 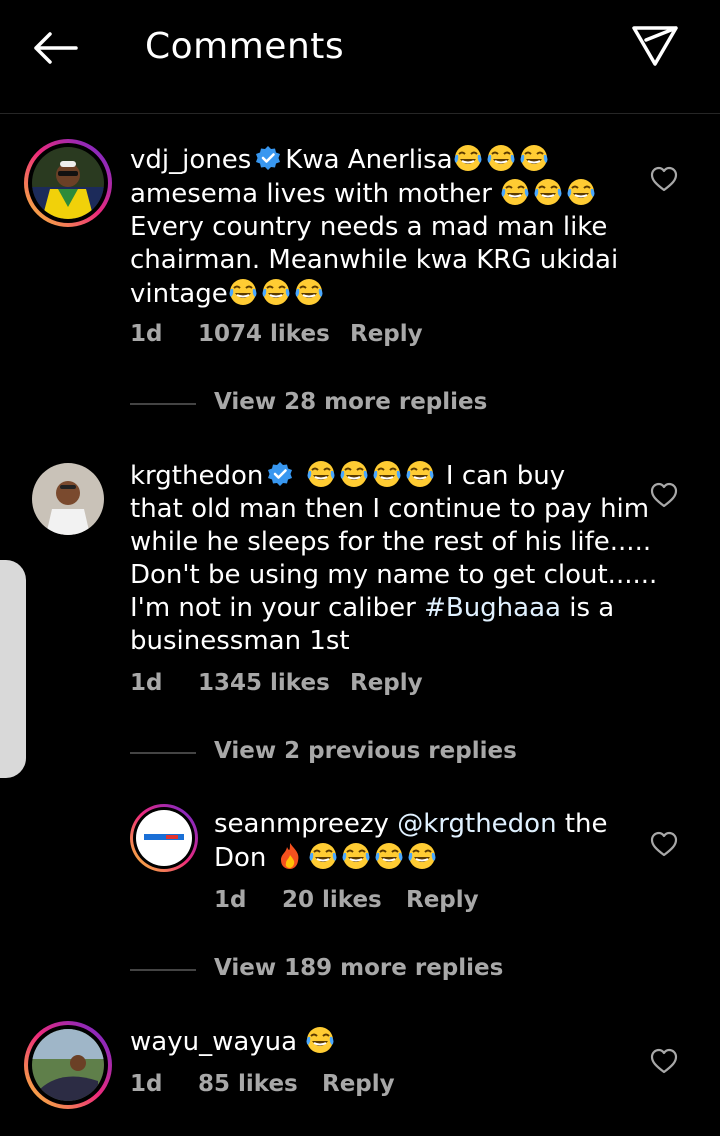 What do you see at coordinates (248, 1084) in the screenshot?
I see `comment-likes: 85 likes` at bounding box center [248, 1084].